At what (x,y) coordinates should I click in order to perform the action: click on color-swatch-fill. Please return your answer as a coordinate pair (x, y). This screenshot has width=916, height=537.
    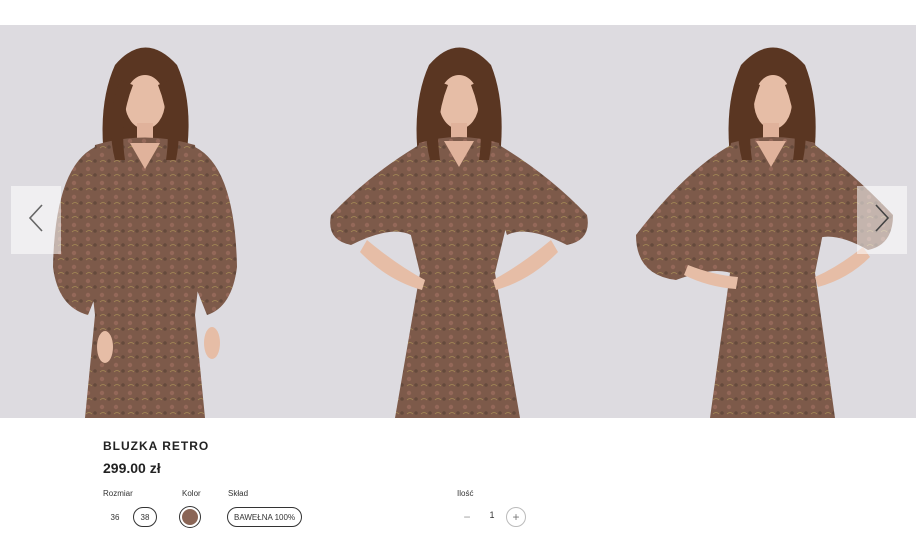
    Looking at the image, I should click on (190, 517).